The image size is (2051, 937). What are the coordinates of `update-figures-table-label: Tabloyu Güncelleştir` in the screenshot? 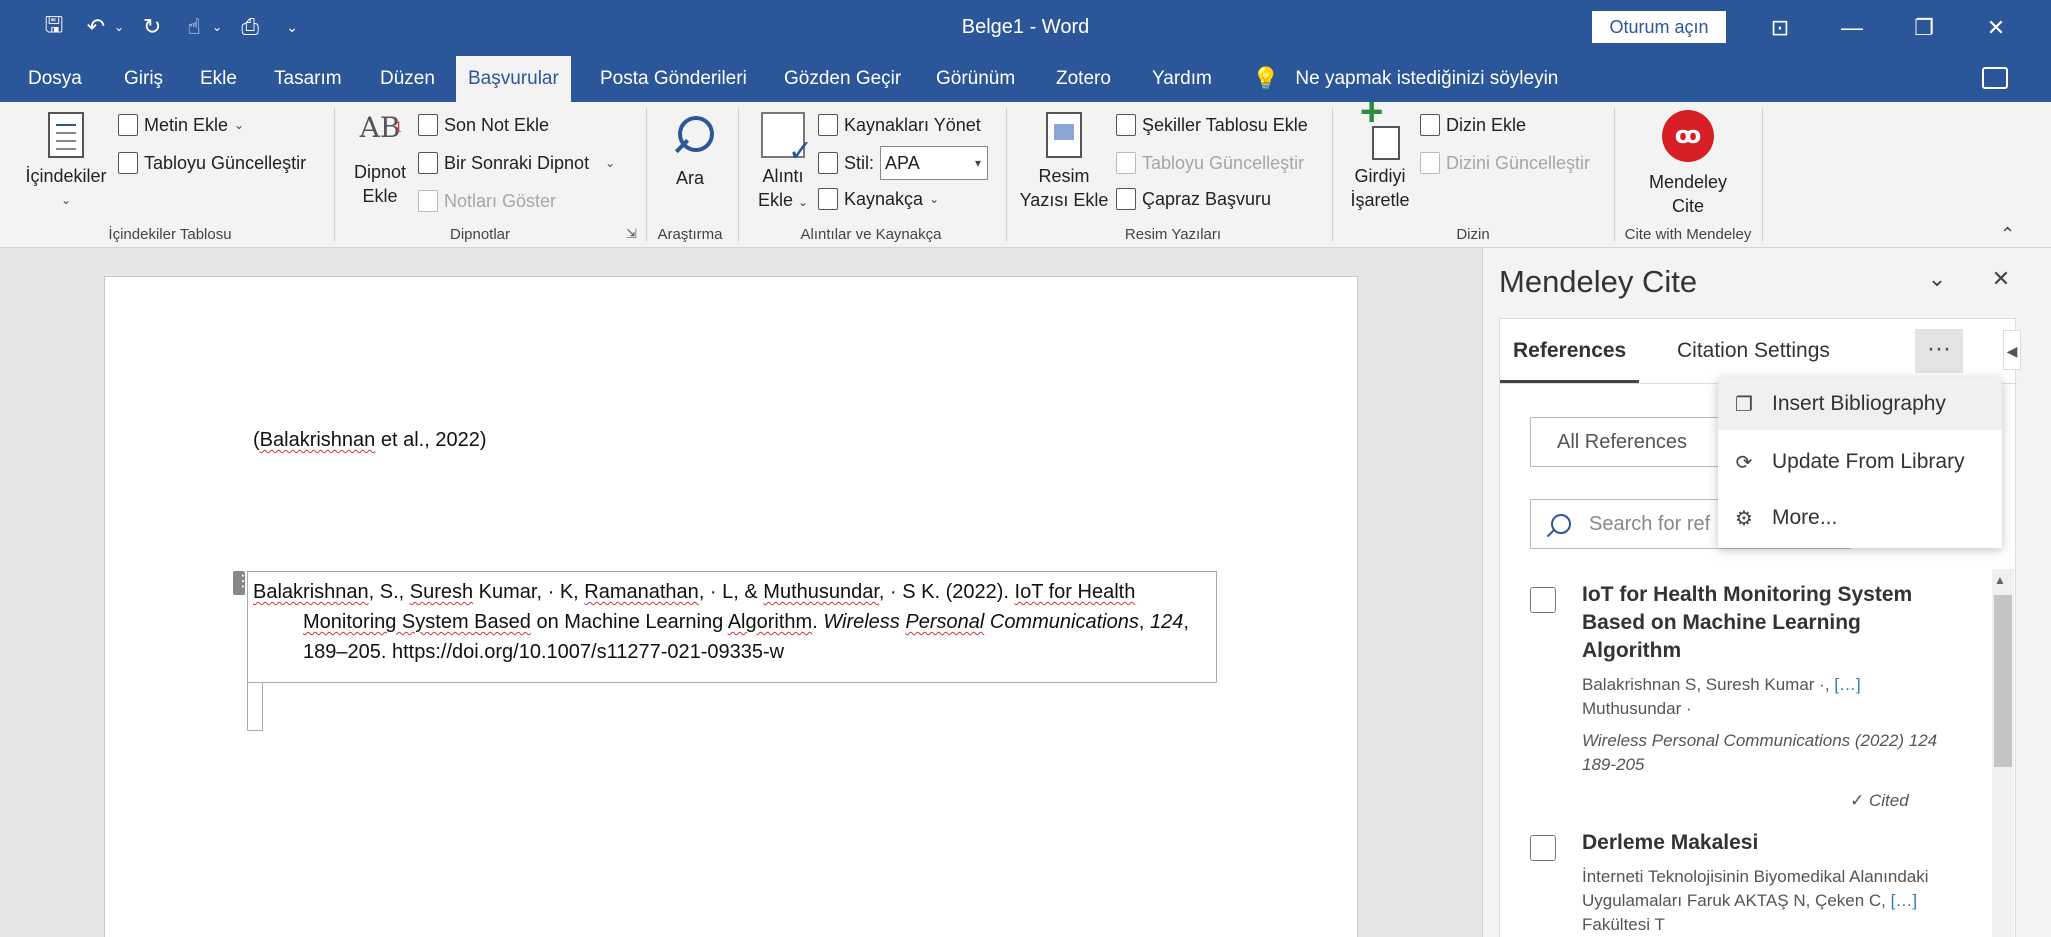 It's located at (1223, 162).